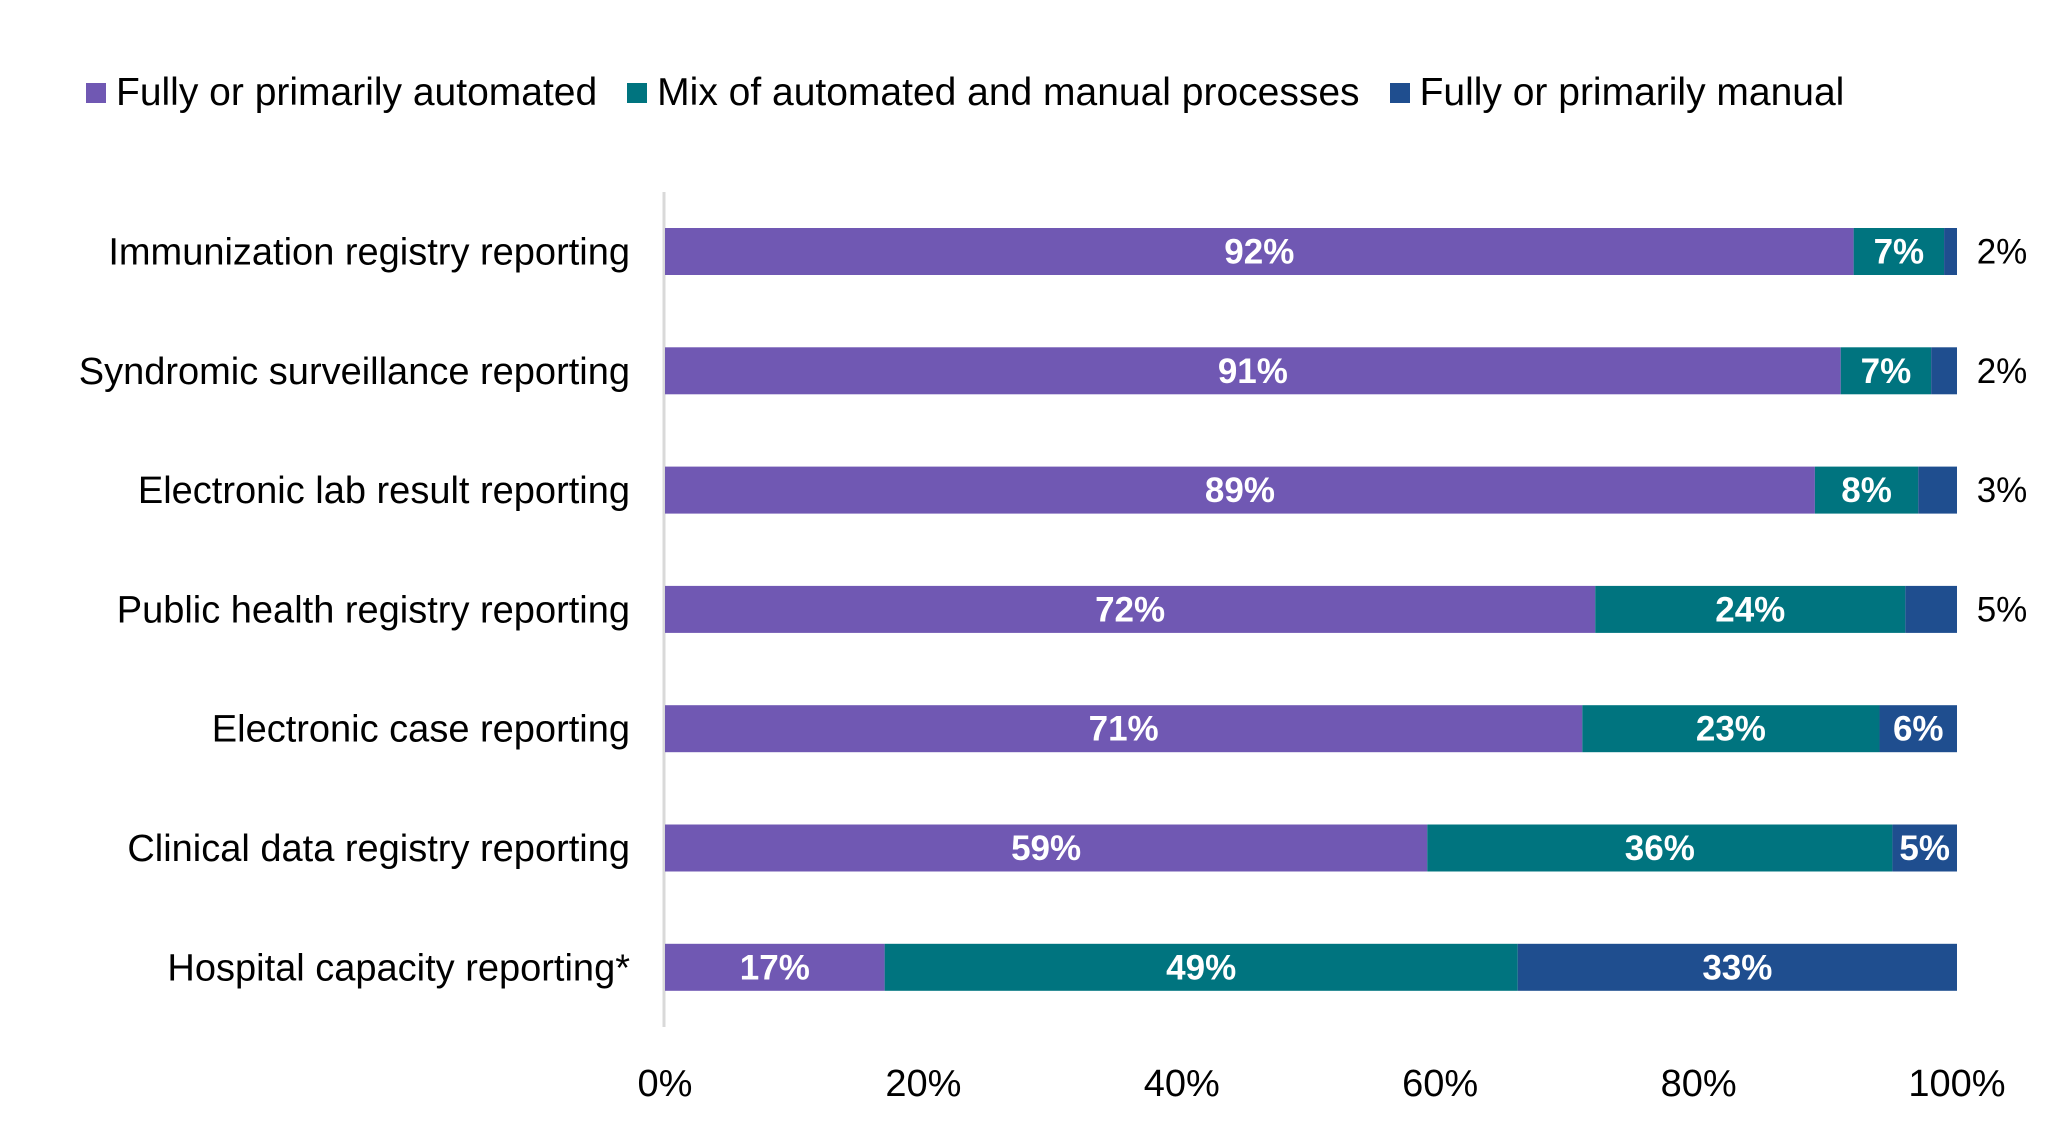  I want to click on category-label: Hospital capacity reporting*, so click(398, 968).